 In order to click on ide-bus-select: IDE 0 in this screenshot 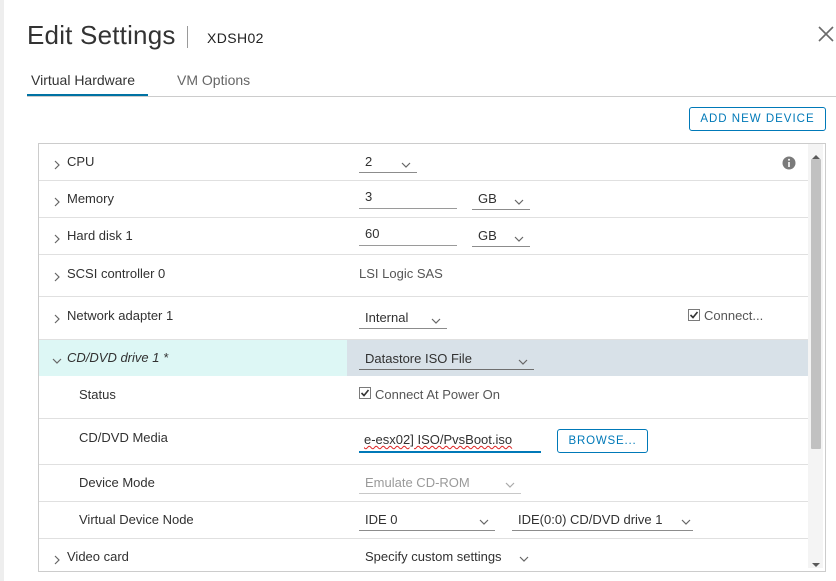, I will do `click(427, 520)`.